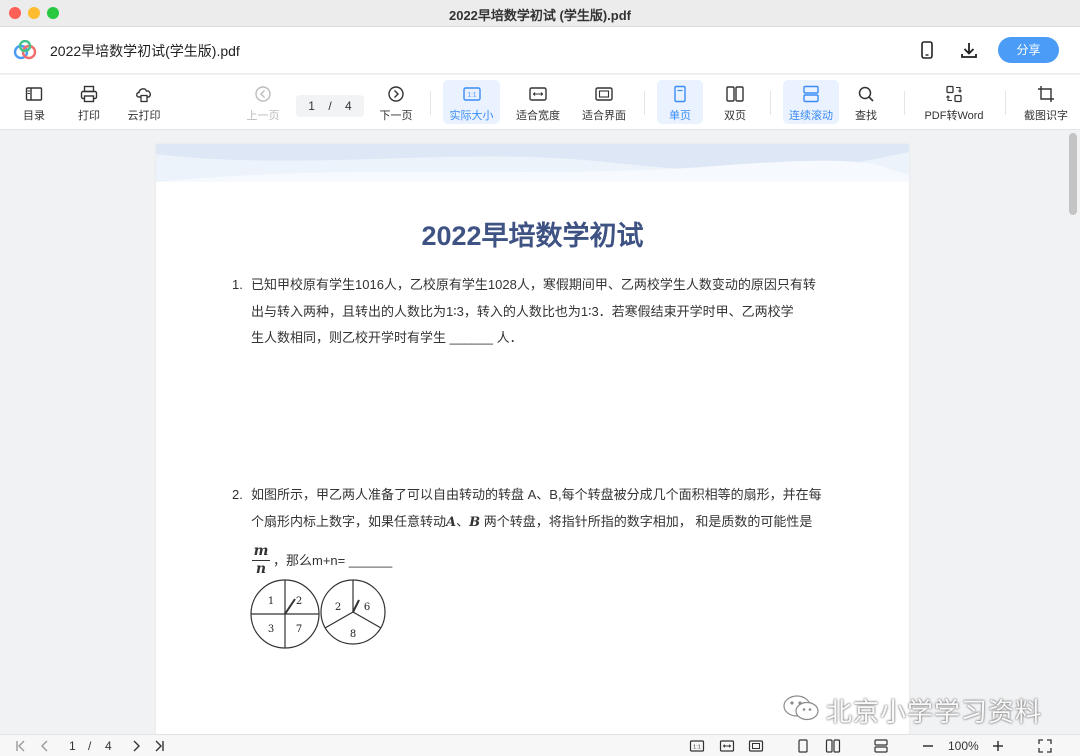  I want to click on printer-icon, so click(89, 94).